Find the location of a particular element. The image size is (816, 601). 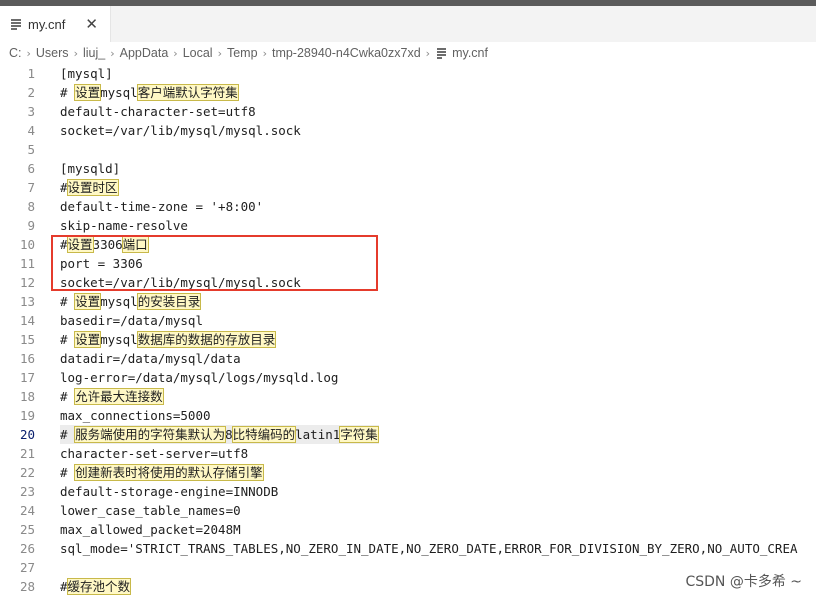

code-line: 6 [mysqld] is located at coordinates (408, 168).